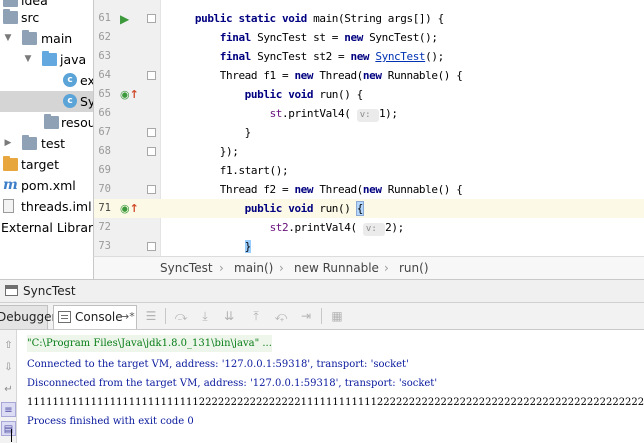 The height and width of the screenshot is (443, 644). I want to click on code-line: 62 final SyncTest st = new SyncTest();, so click(369, 37).